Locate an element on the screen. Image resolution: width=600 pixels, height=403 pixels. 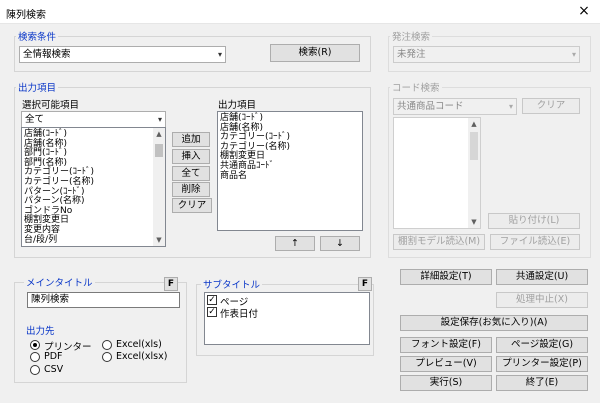
search-button: 検索(R) is located at coordinates (315, 53).